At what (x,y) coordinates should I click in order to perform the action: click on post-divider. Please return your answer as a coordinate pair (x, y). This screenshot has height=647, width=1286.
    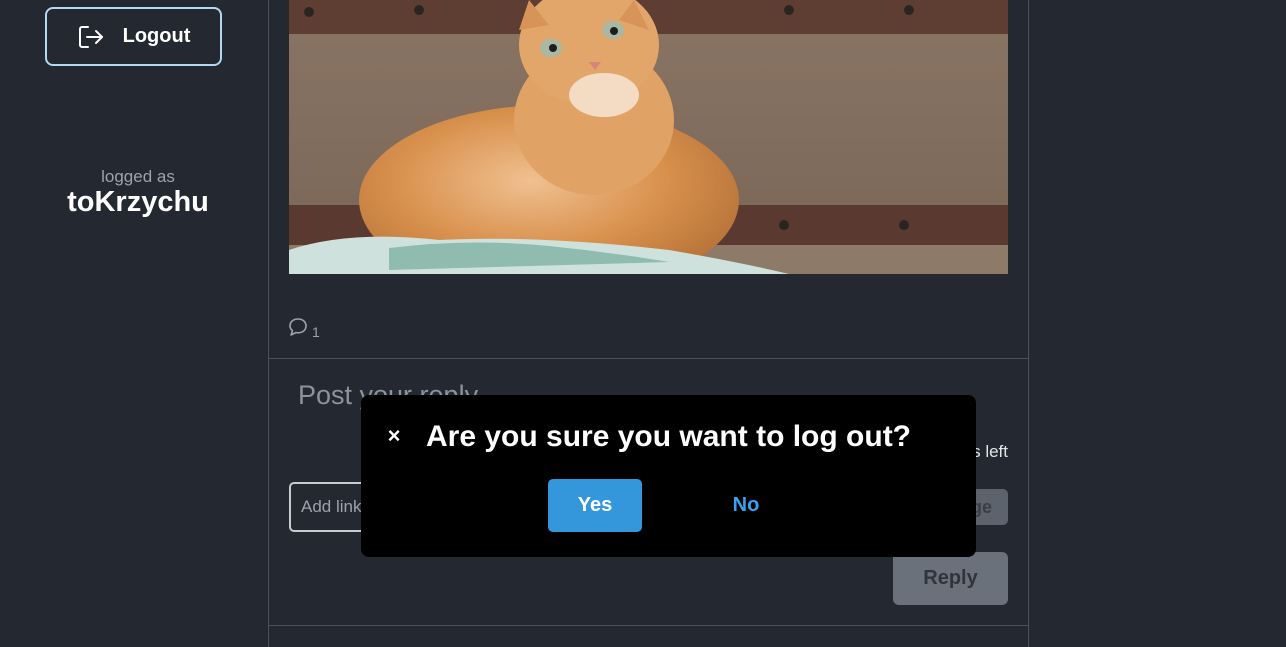
    Looking at the image, I should click on (648, 358).